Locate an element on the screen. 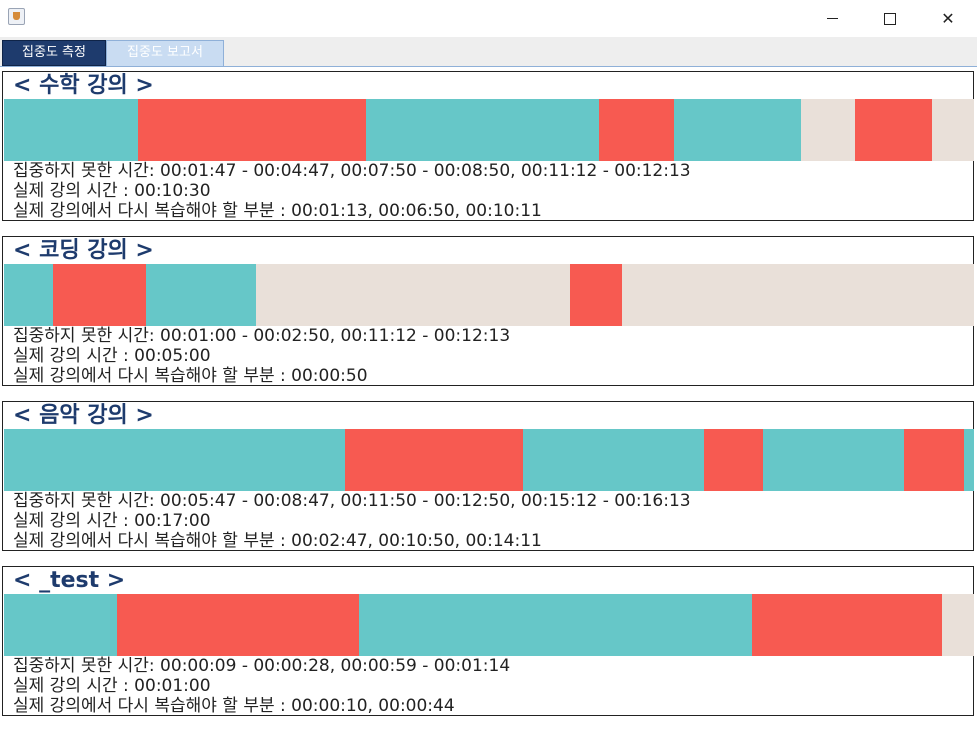 This screenshot has width=977, height=737. close-icon: ✕ is located at coordinates (948, 18).